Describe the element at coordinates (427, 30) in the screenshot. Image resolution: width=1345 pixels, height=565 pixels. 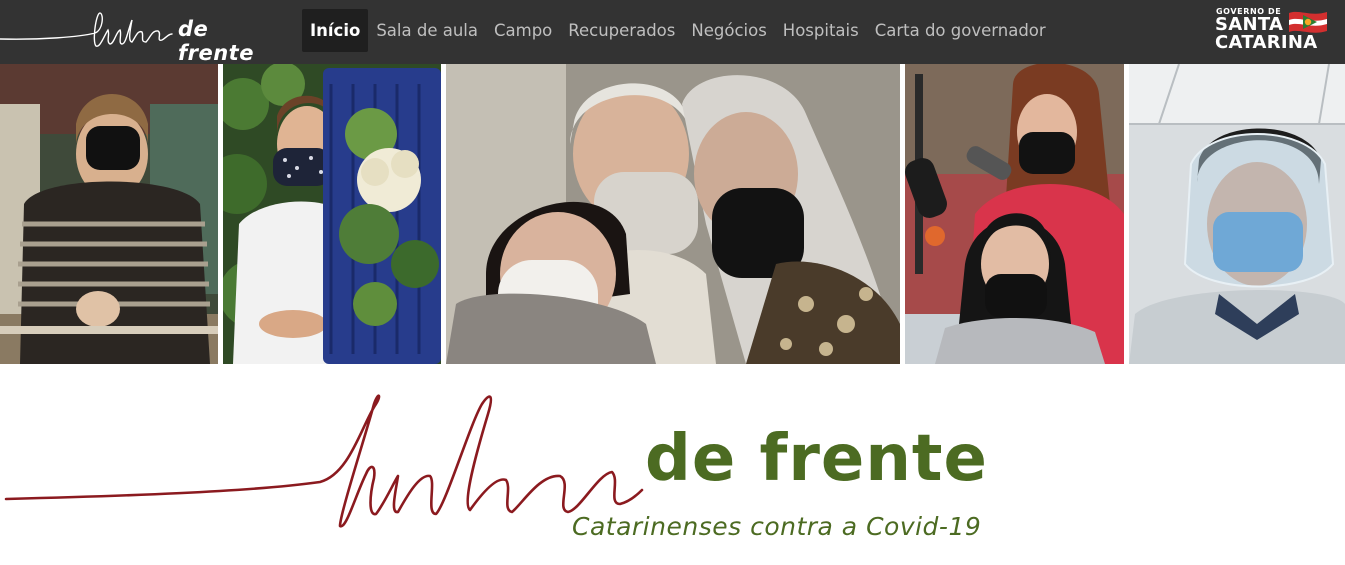
I see `nav-item-sala-de-aula: Sala de aula` at that location.